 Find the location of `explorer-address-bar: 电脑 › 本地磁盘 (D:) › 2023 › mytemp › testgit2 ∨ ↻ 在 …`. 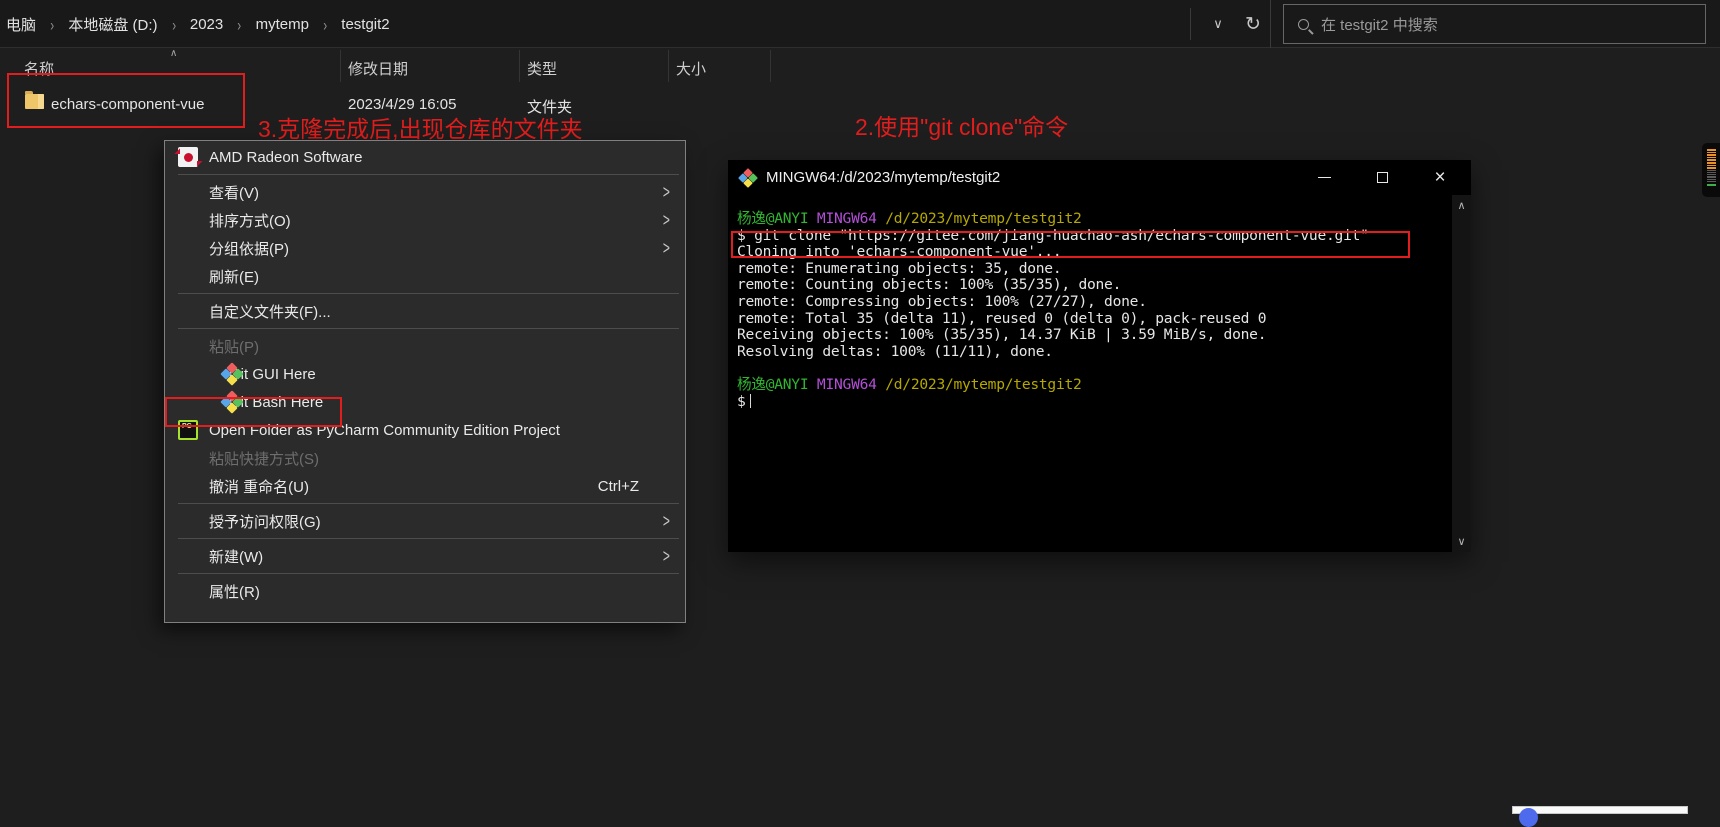

explorer-address-bar: 电脑 › 本地磁盘 (D:) › 2023 › mytemp › testgit2 ∨ ↻ 在 … is located at coordinates (860, 24).